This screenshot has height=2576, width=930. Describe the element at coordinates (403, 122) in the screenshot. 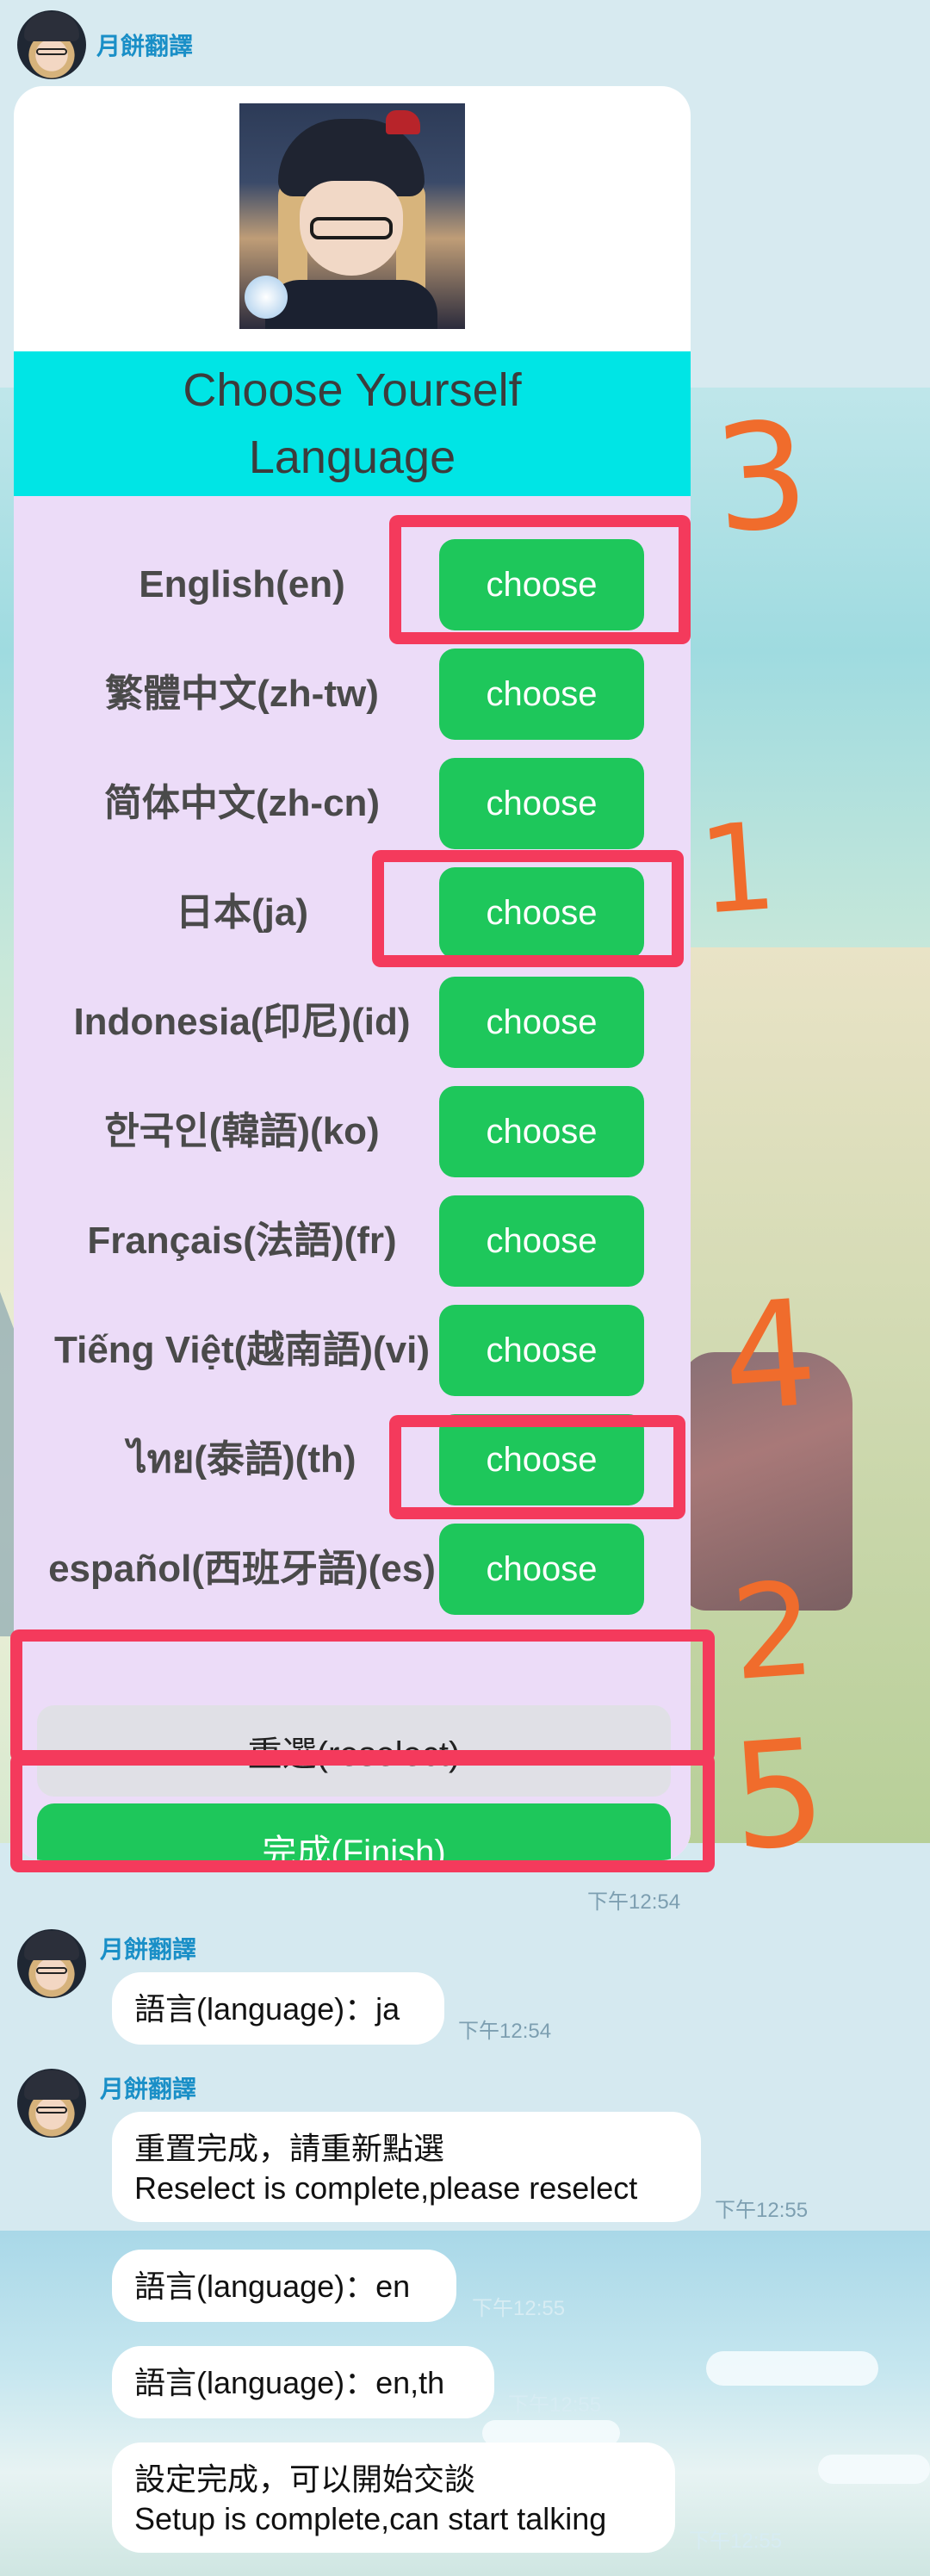

I see `hero-hat-ribbon` at that location.